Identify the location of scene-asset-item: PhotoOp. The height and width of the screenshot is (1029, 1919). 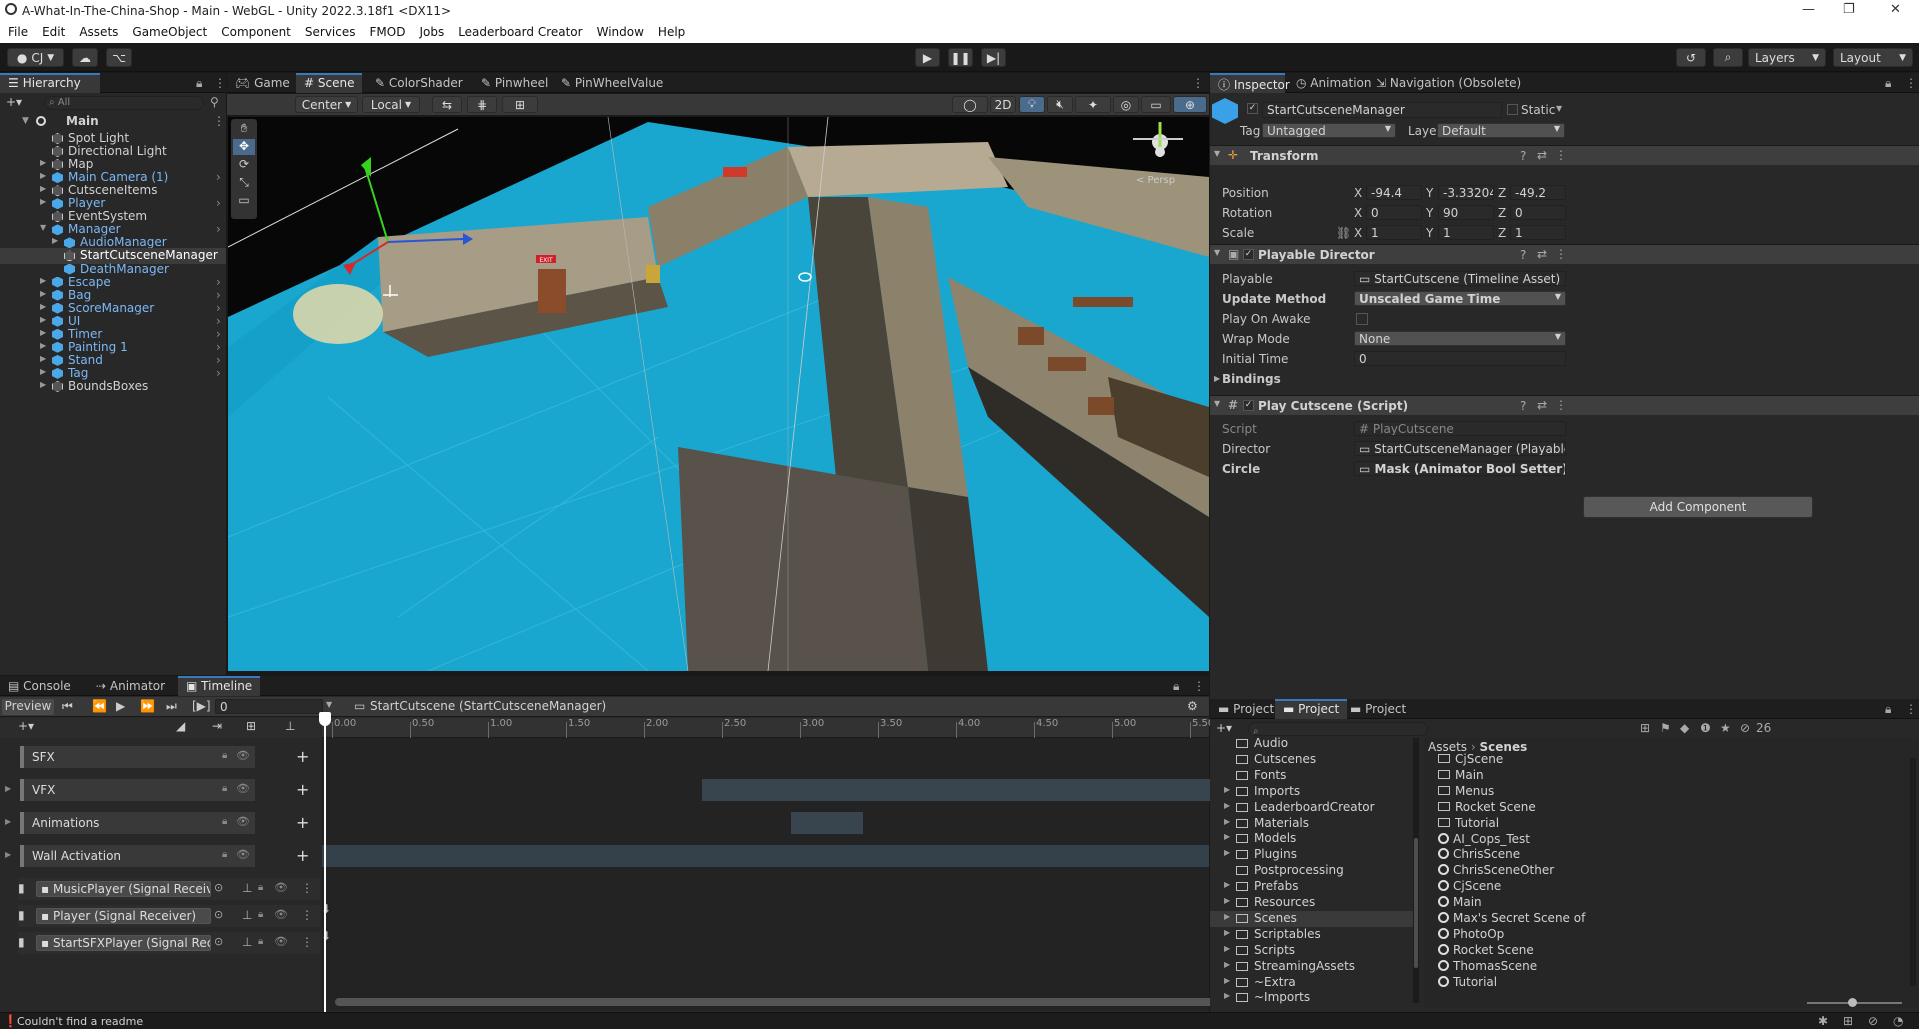
(1673, 935).